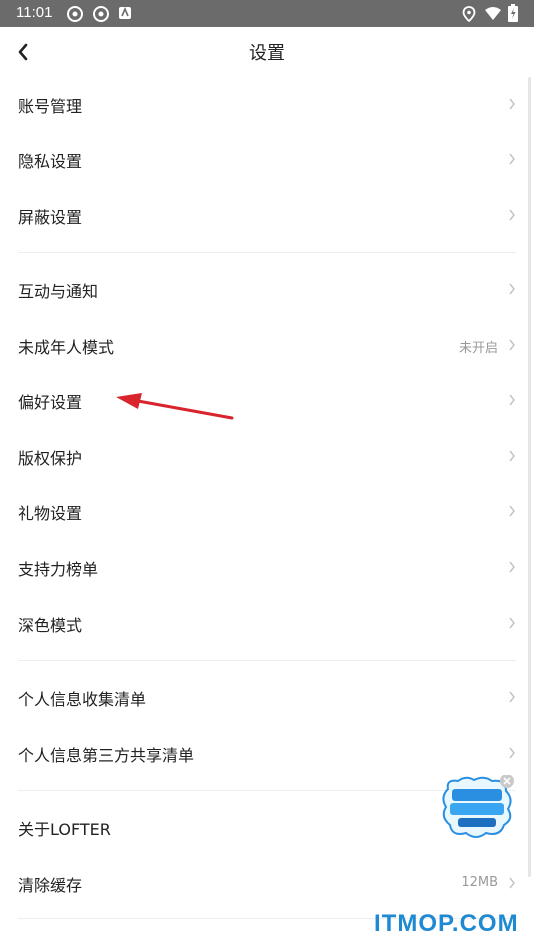 The image size is (534, 950). Describe the element at coordinates (267, 567) in the screenshot. I see `settings-row-support-ranking: 支持力榜单` at that location.